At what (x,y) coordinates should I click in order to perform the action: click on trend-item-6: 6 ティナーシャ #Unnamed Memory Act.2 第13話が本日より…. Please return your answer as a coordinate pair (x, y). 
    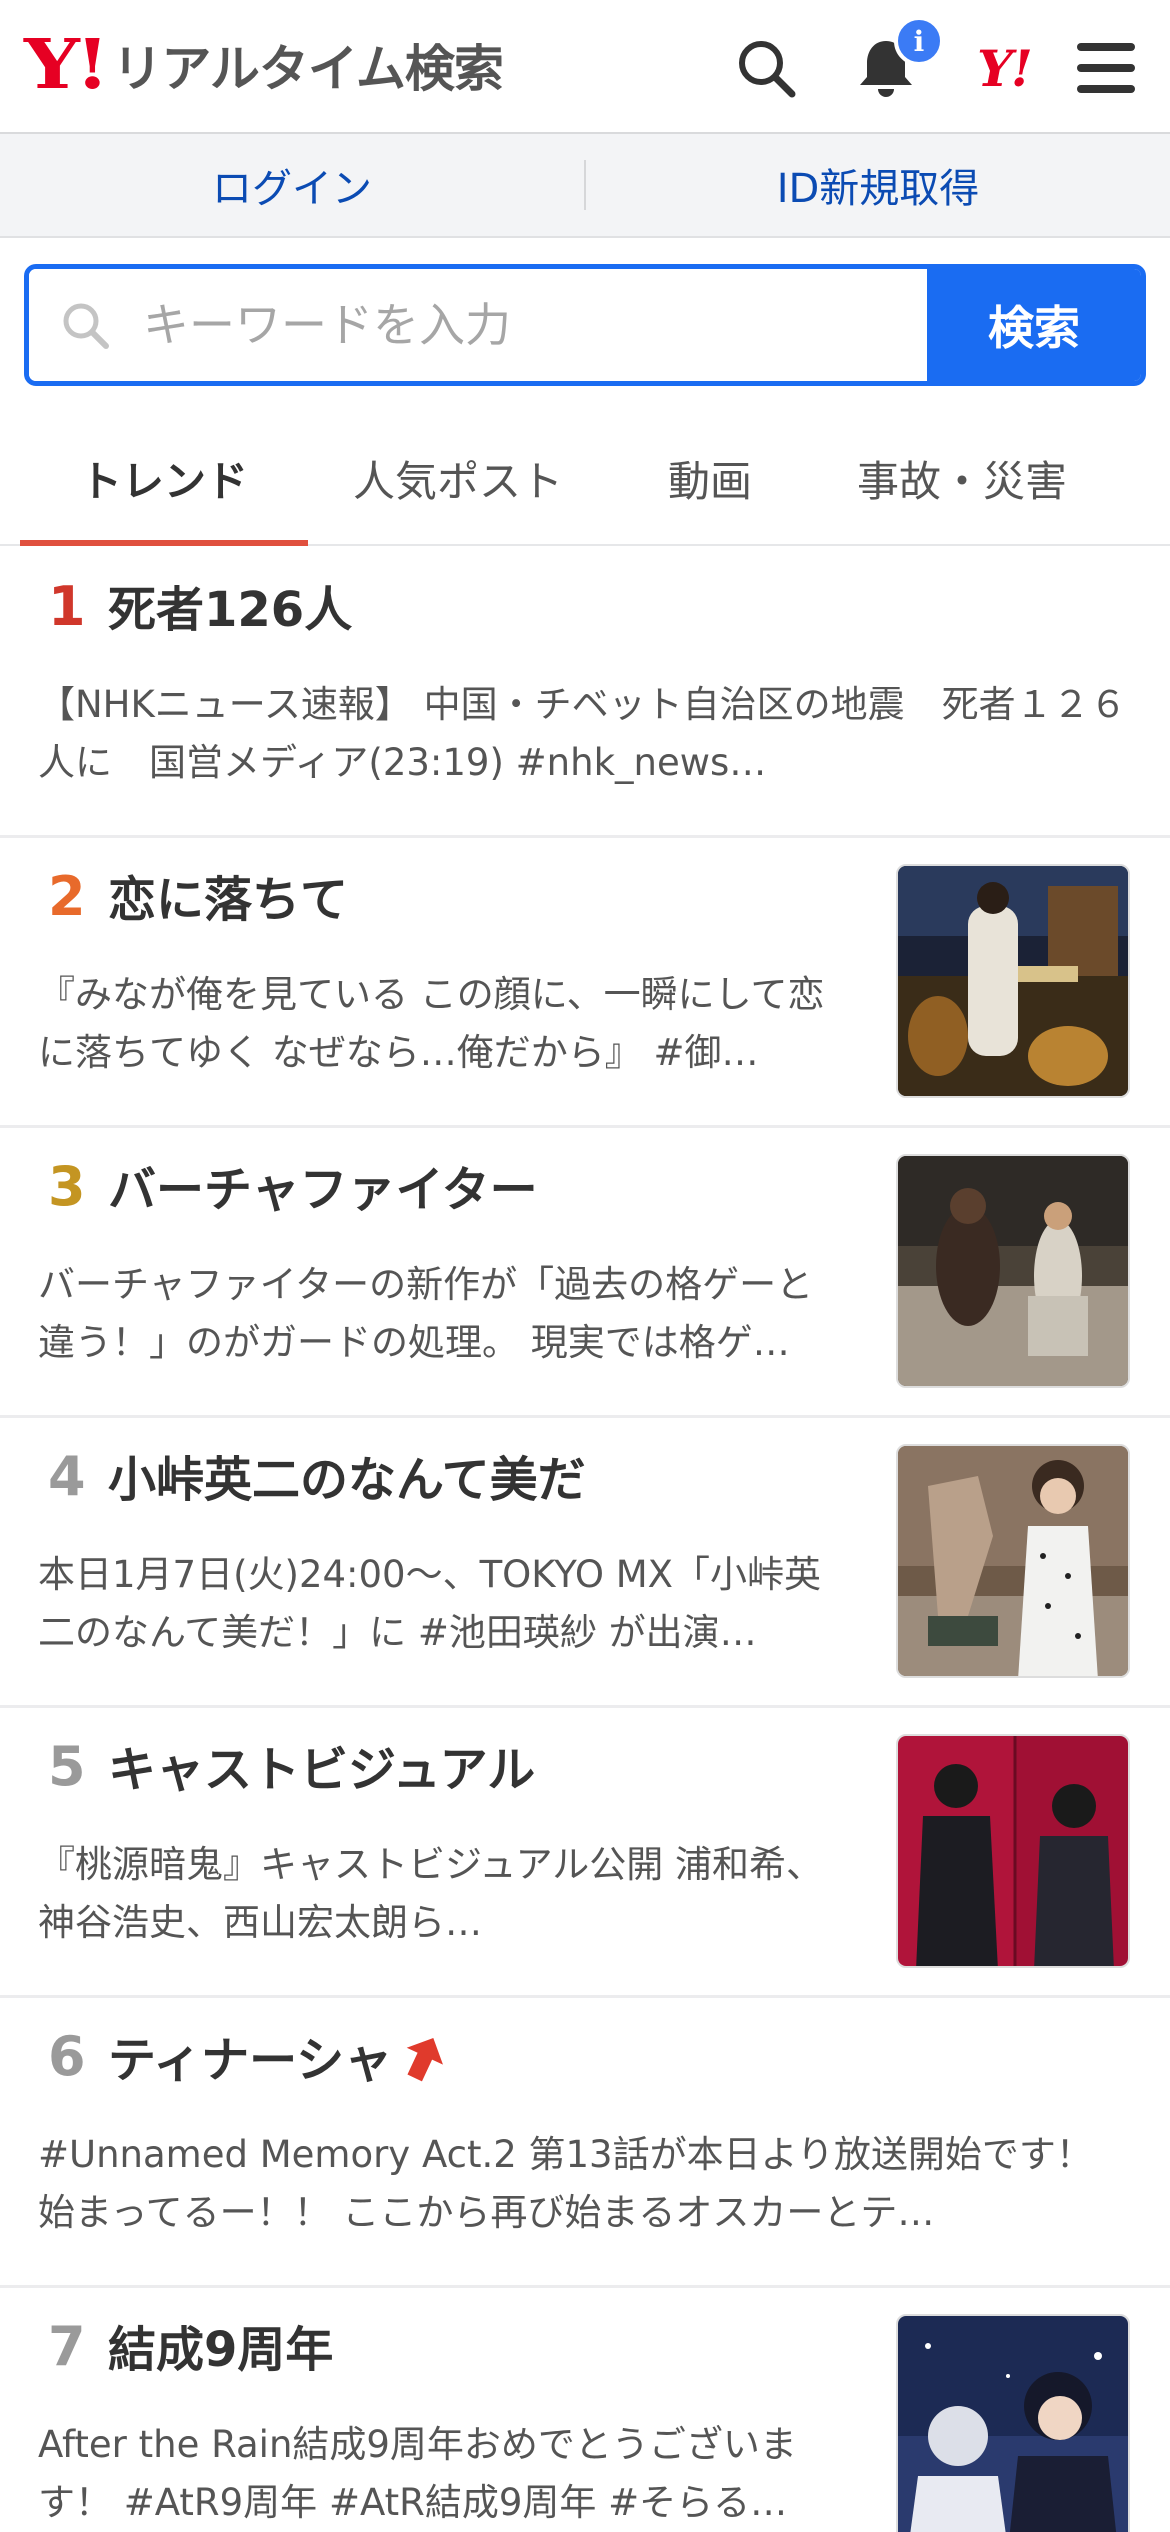
    Looking at the image, I should click on (585, 2143).